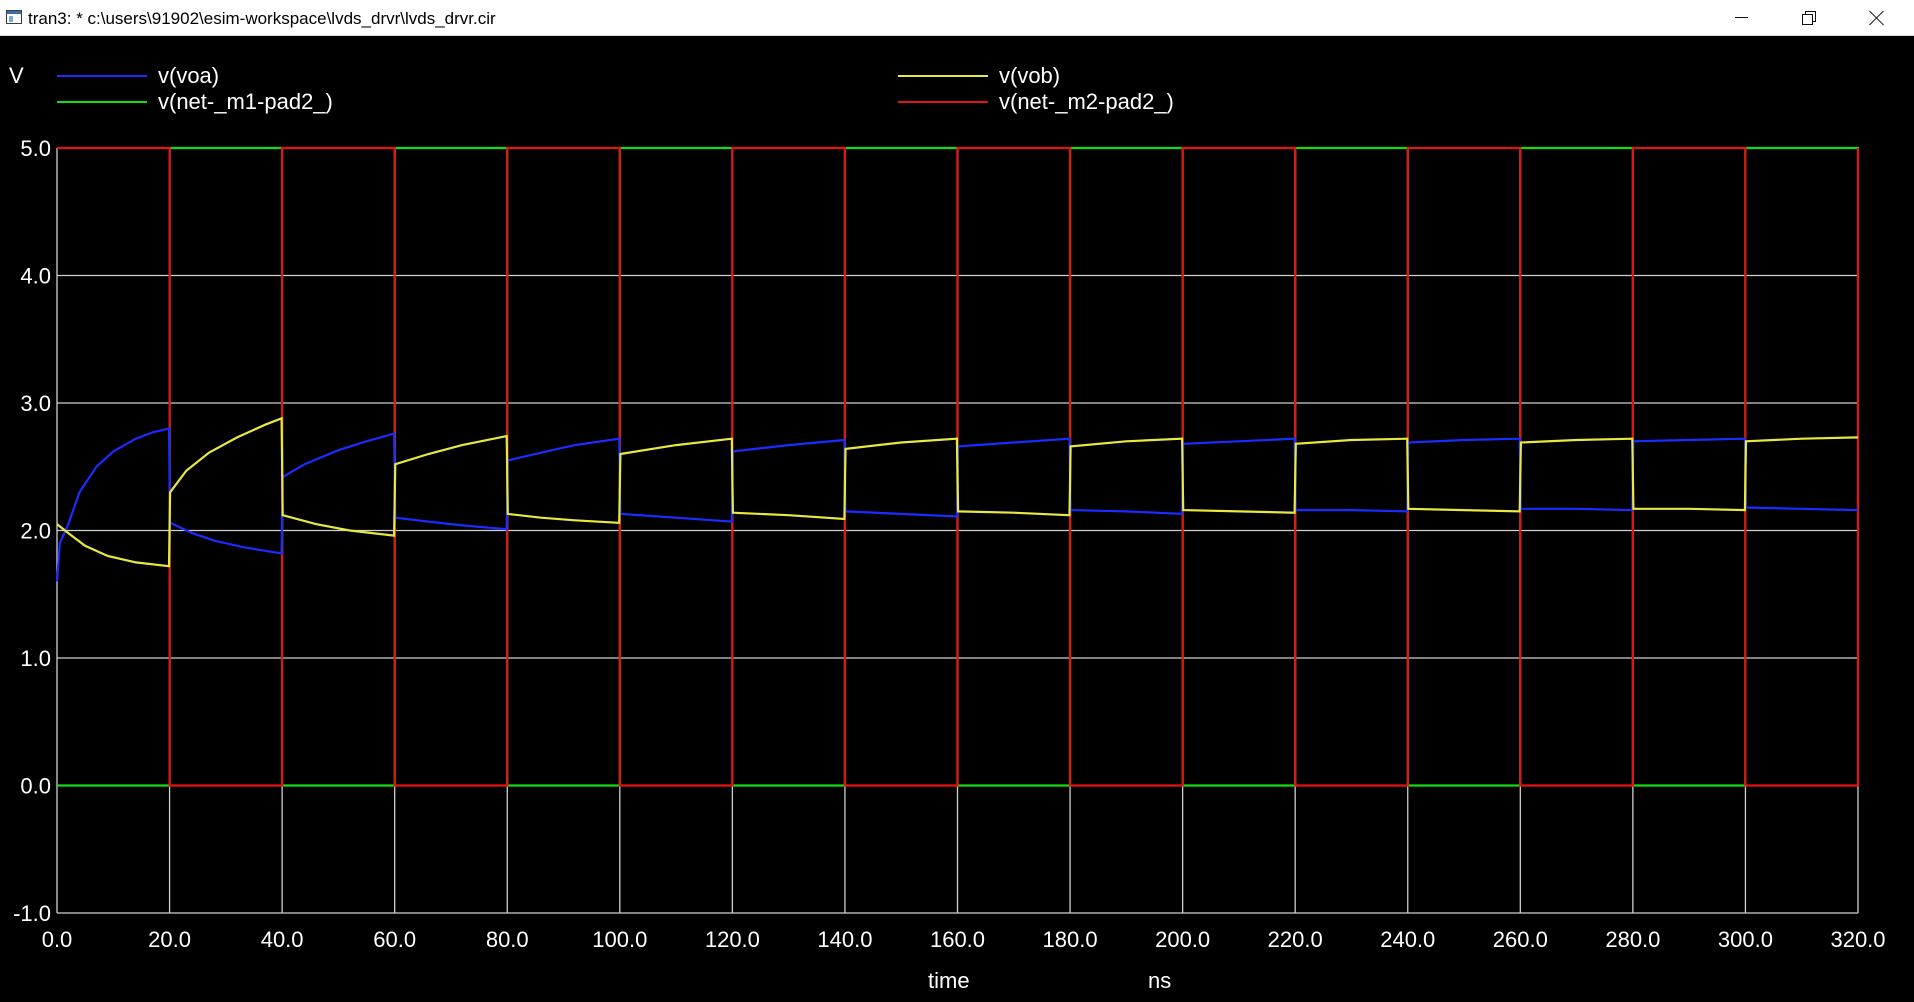 This screenshot has width=1914, height=1002. What do you see at coordinates (35, 658) in the screenshot?
I see `y-tick-label: 1.0` at bounding box center [35, 658].